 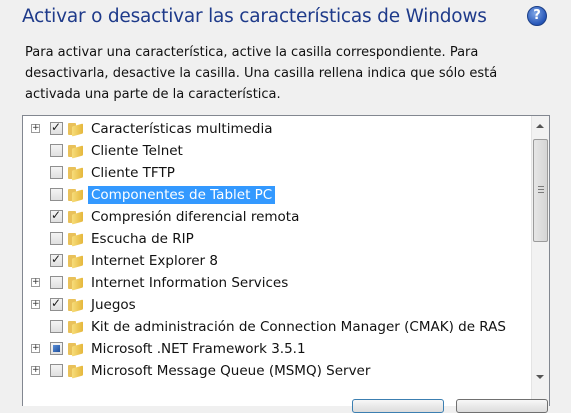 What do you see at coordinates (273, 261) in the screenshot?
I see `feature-row: Internet Explorer 8` at bounding box center [273, 261].